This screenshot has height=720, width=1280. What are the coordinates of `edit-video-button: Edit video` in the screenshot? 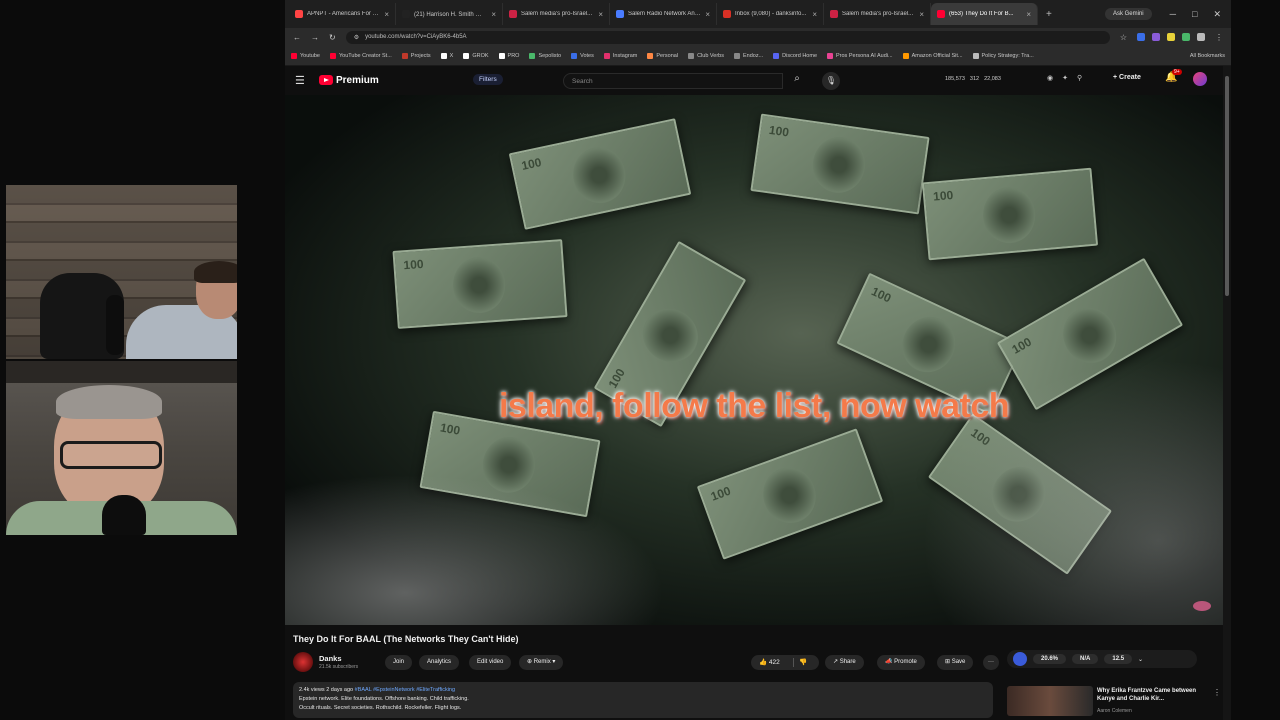 It's located at (490, 662).